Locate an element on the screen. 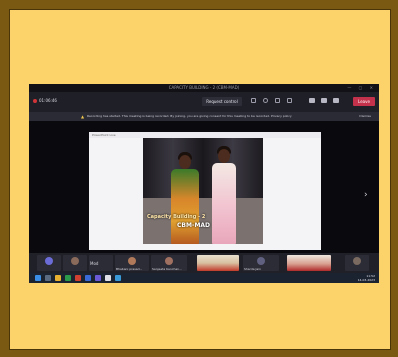 Image resolution: width=398 pixels, height=357 pixels. person-right is located at coordinates (224, 195).